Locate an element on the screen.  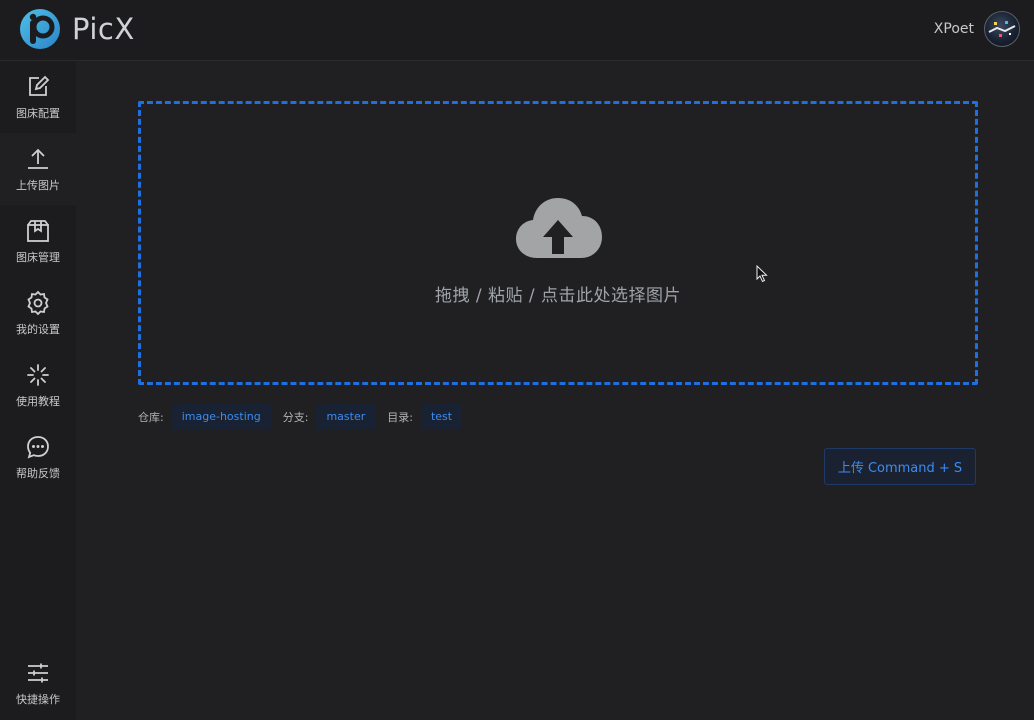
header: PicX XPoet is located at coordinates (517, 30).